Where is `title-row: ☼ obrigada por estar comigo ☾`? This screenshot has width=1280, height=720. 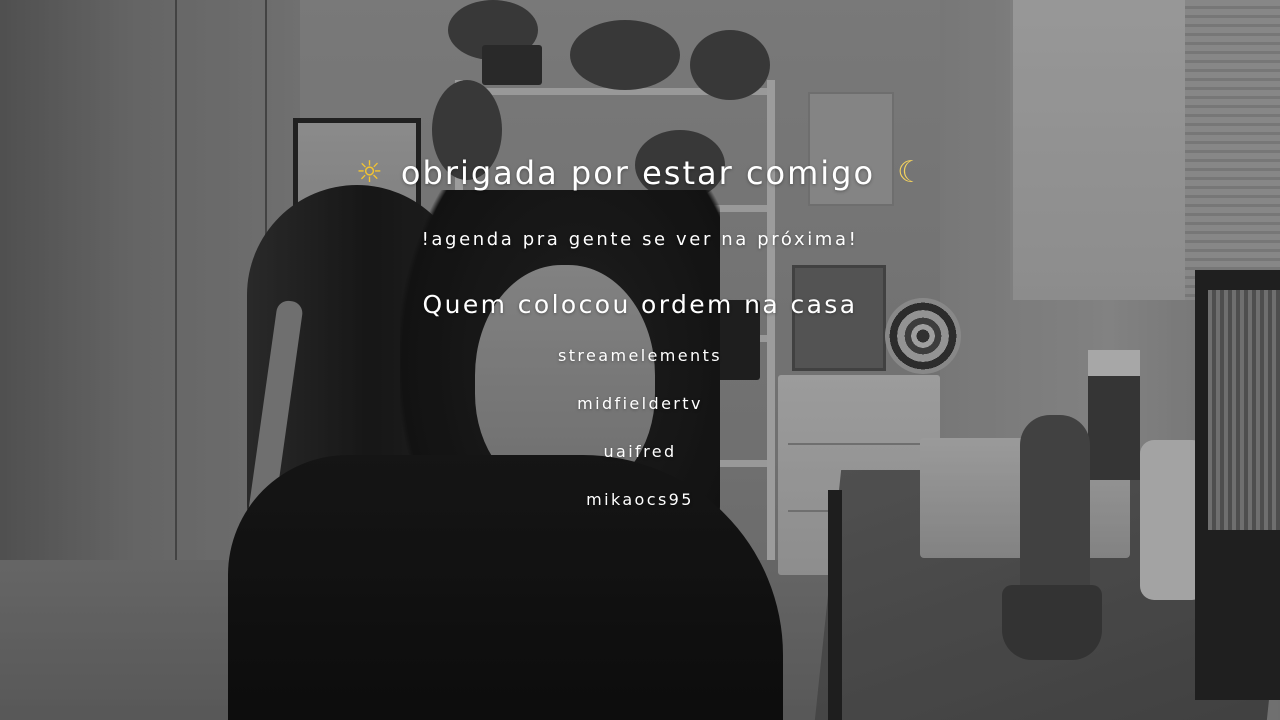 title-row: ☼ obrigada por estar comigo ☾ is located at coordinates (640, 173).